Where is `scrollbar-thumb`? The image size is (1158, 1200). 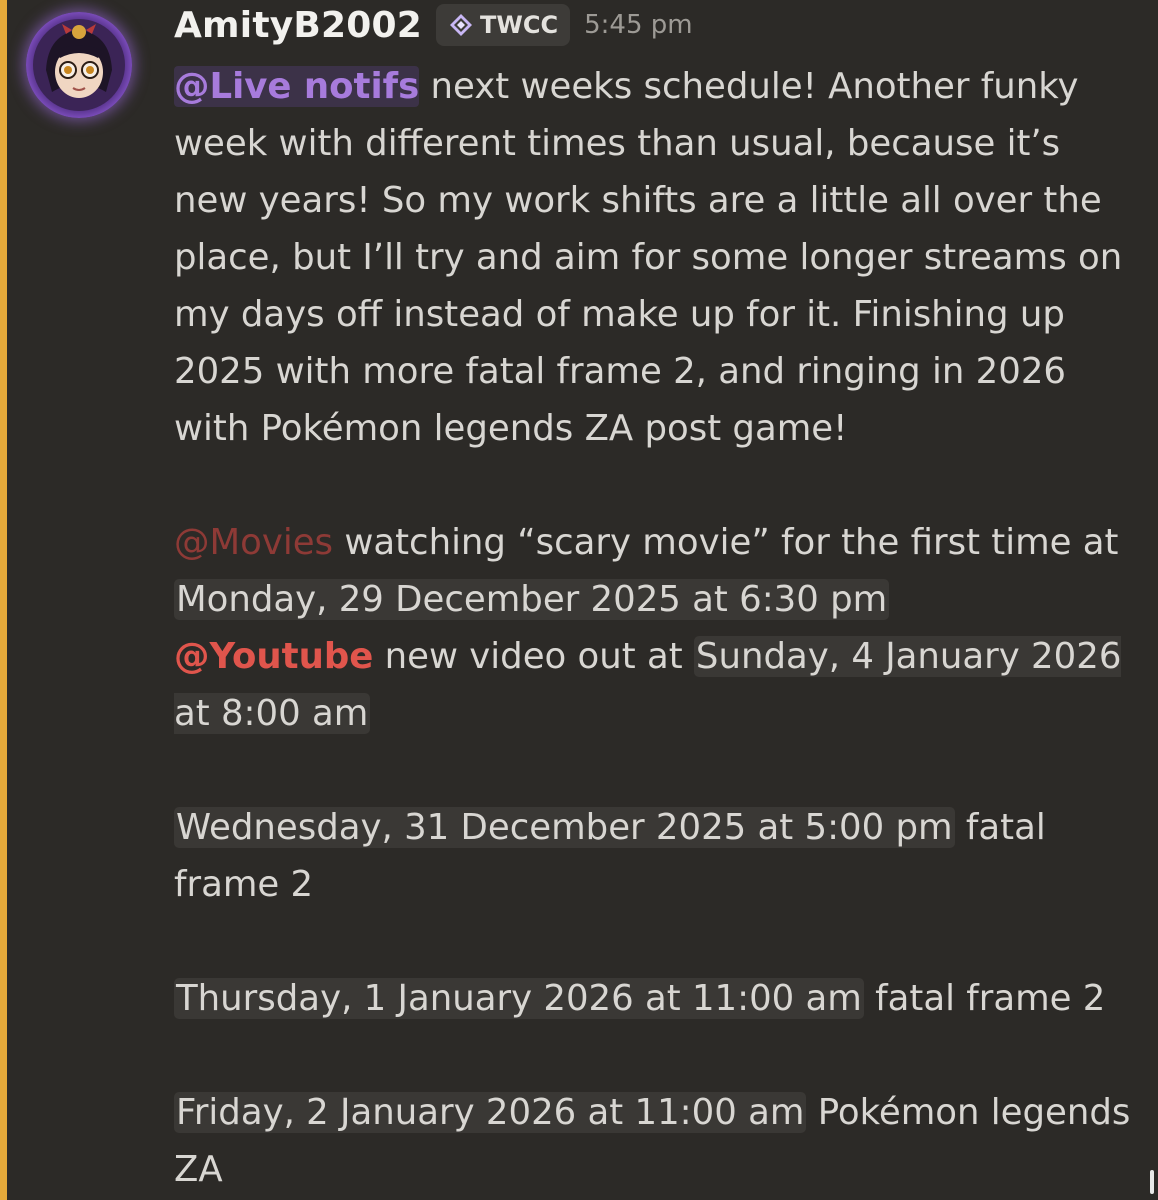 scrollbar-thumb is located at coordinates (1152, 1182).